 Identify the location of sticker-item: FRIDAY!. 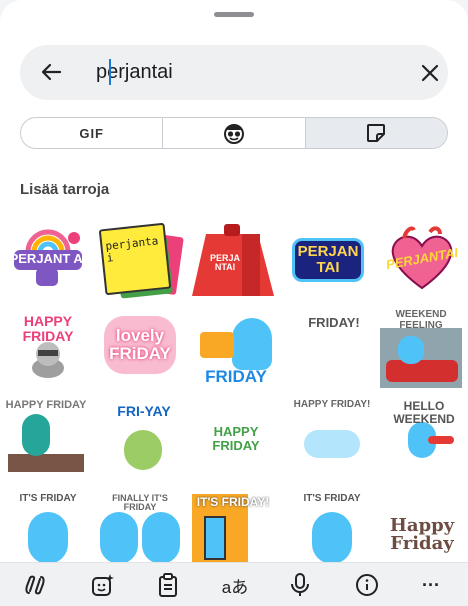
(334, 323).